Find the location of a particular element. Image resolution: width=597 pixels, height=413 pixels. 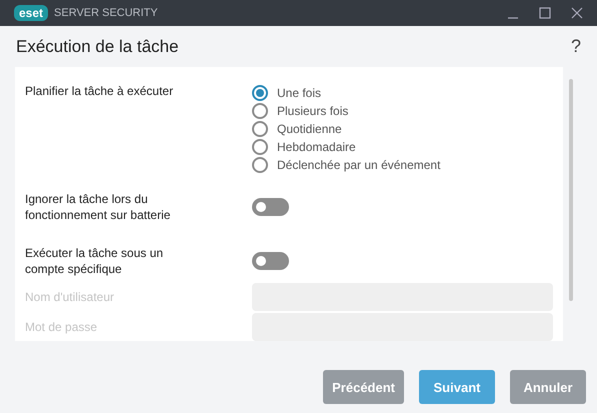

field-label: Nom d'utilisateur is located at coordinates (70, 297).